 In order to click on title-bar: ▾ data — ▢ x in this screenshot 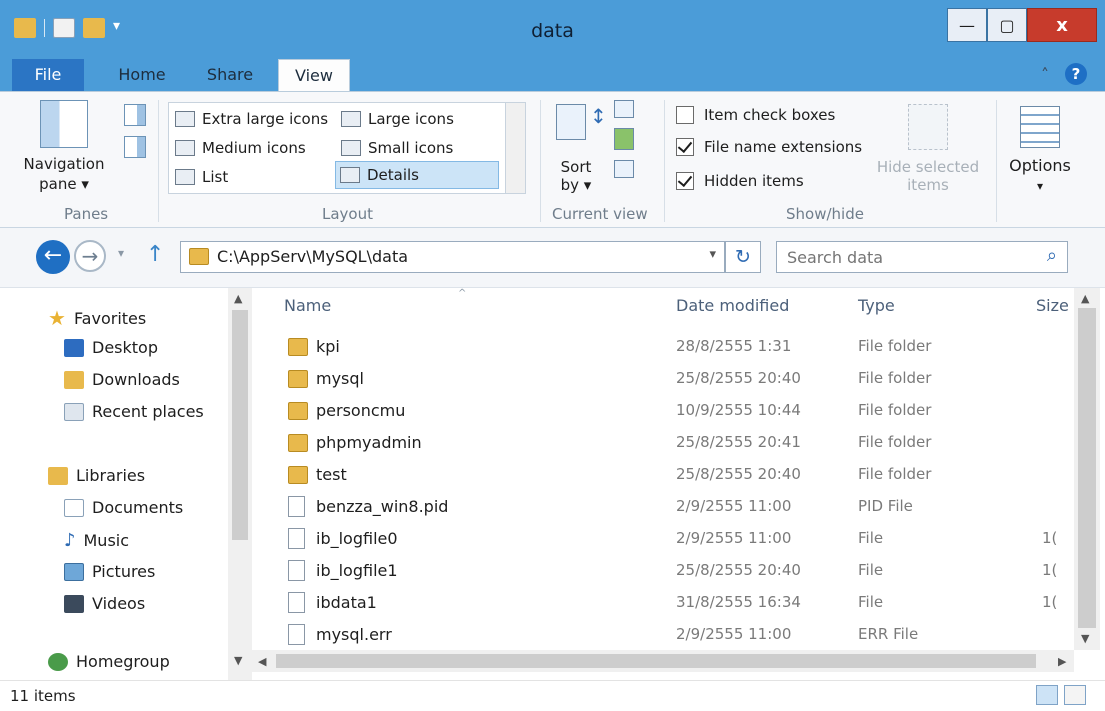, I will do `click(552, 27)`.